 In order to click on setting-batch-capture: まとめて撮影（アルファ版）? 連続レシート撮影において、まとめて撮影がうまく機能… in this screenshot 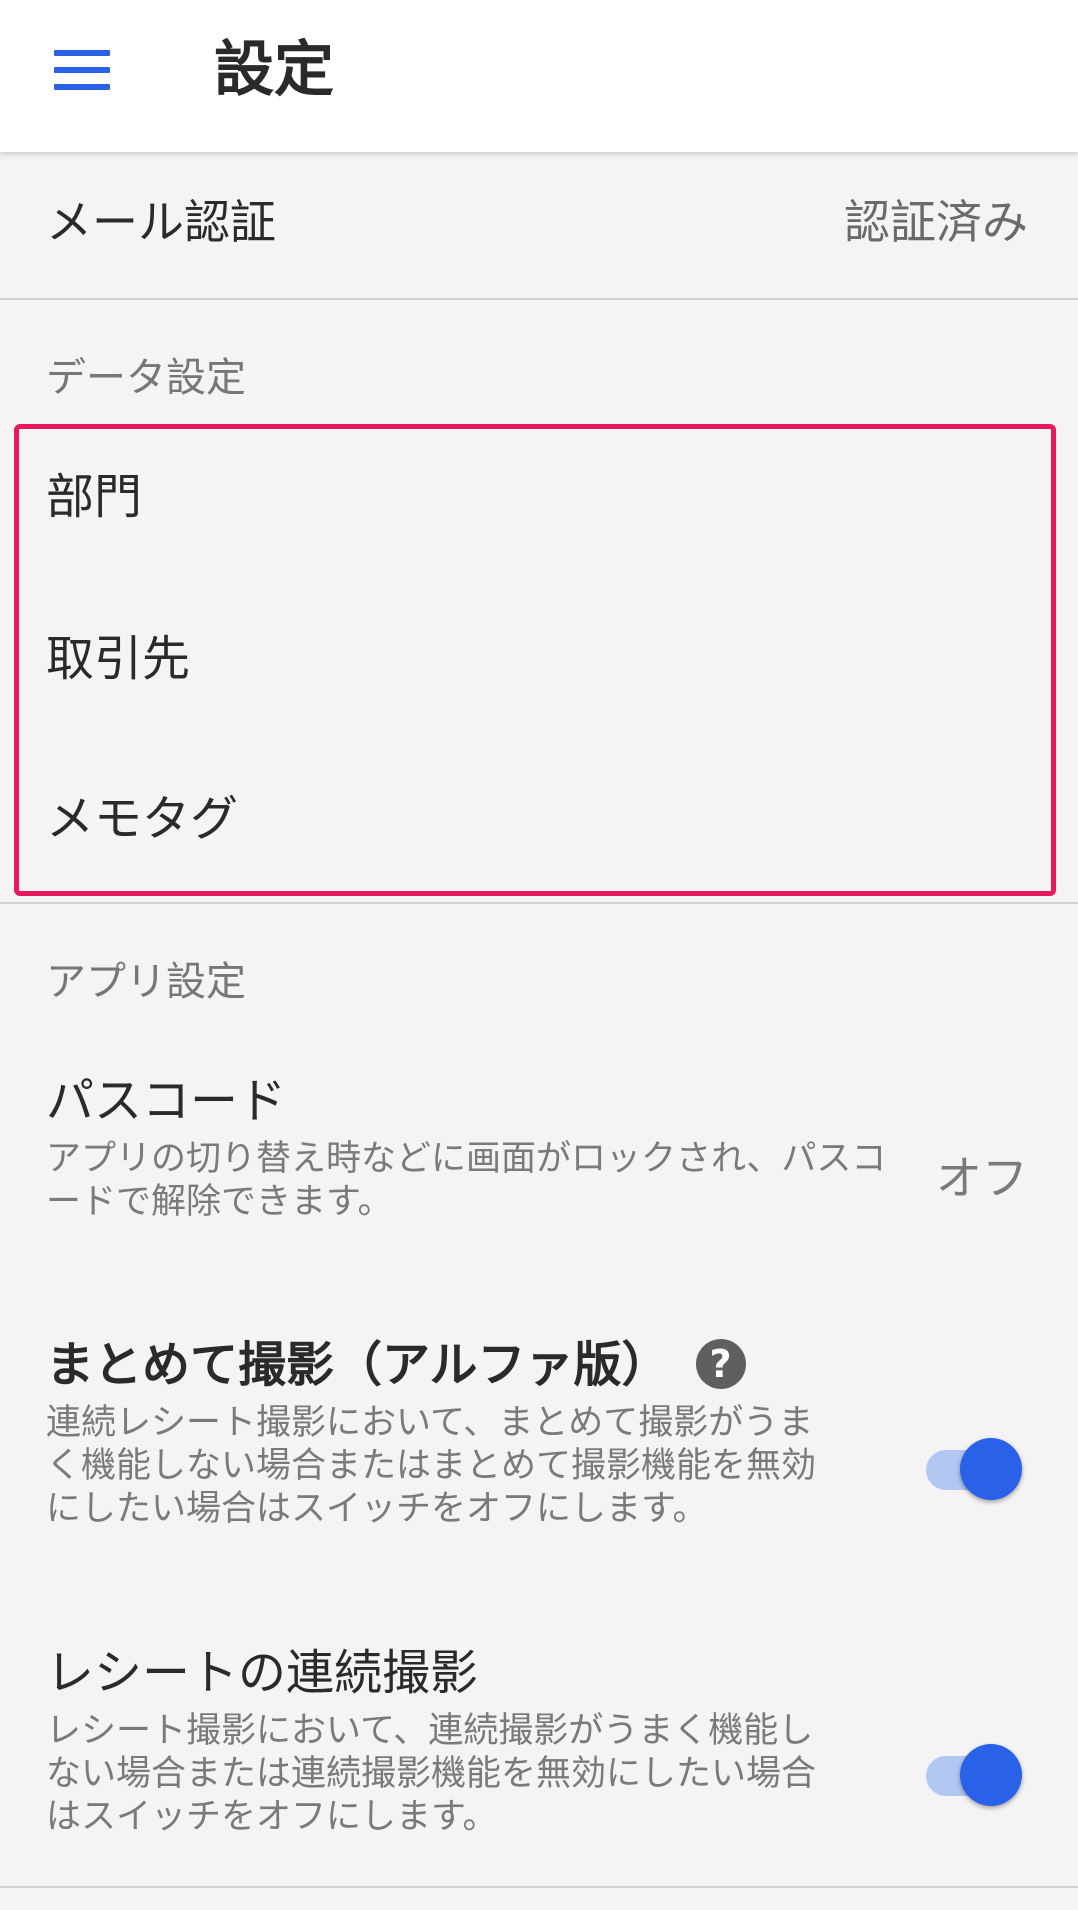, I will do `click(539, 1442)`.